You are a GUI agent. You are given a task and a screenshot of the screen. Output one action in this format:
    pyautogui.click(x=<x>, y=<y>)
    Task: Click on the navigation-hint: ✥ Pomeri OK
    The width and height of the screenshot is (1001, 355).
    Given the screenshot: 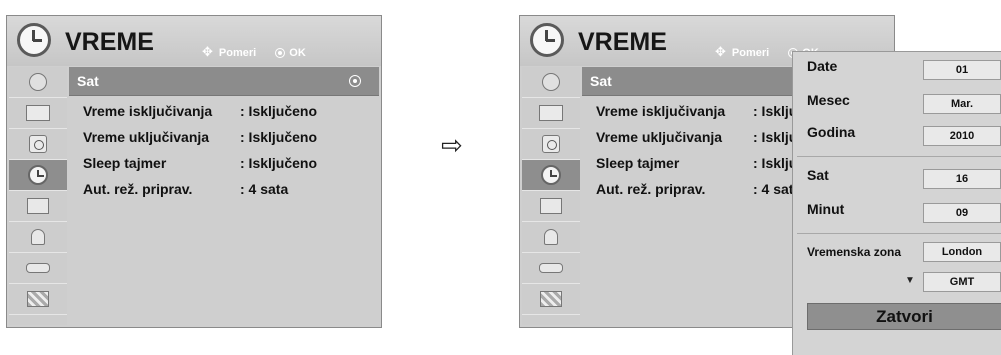 What is the action you would take?
    pyautogui.click(x=254, y=52)
    